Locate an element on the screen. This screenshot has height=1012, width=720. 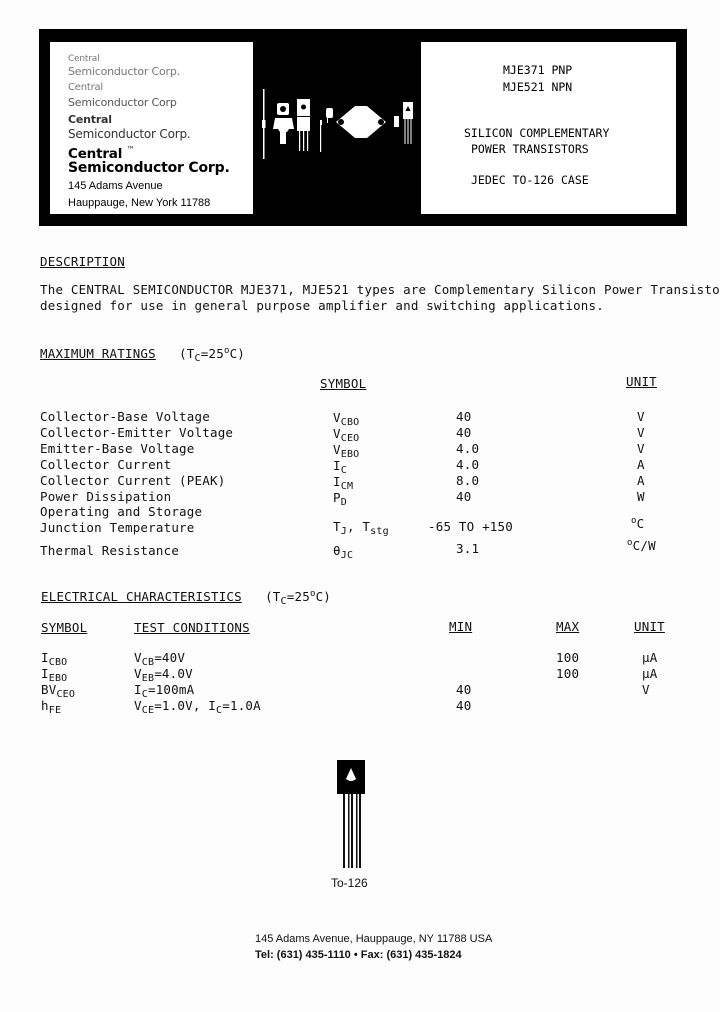
lead-wire-icon is located at coordinates (264, 124).